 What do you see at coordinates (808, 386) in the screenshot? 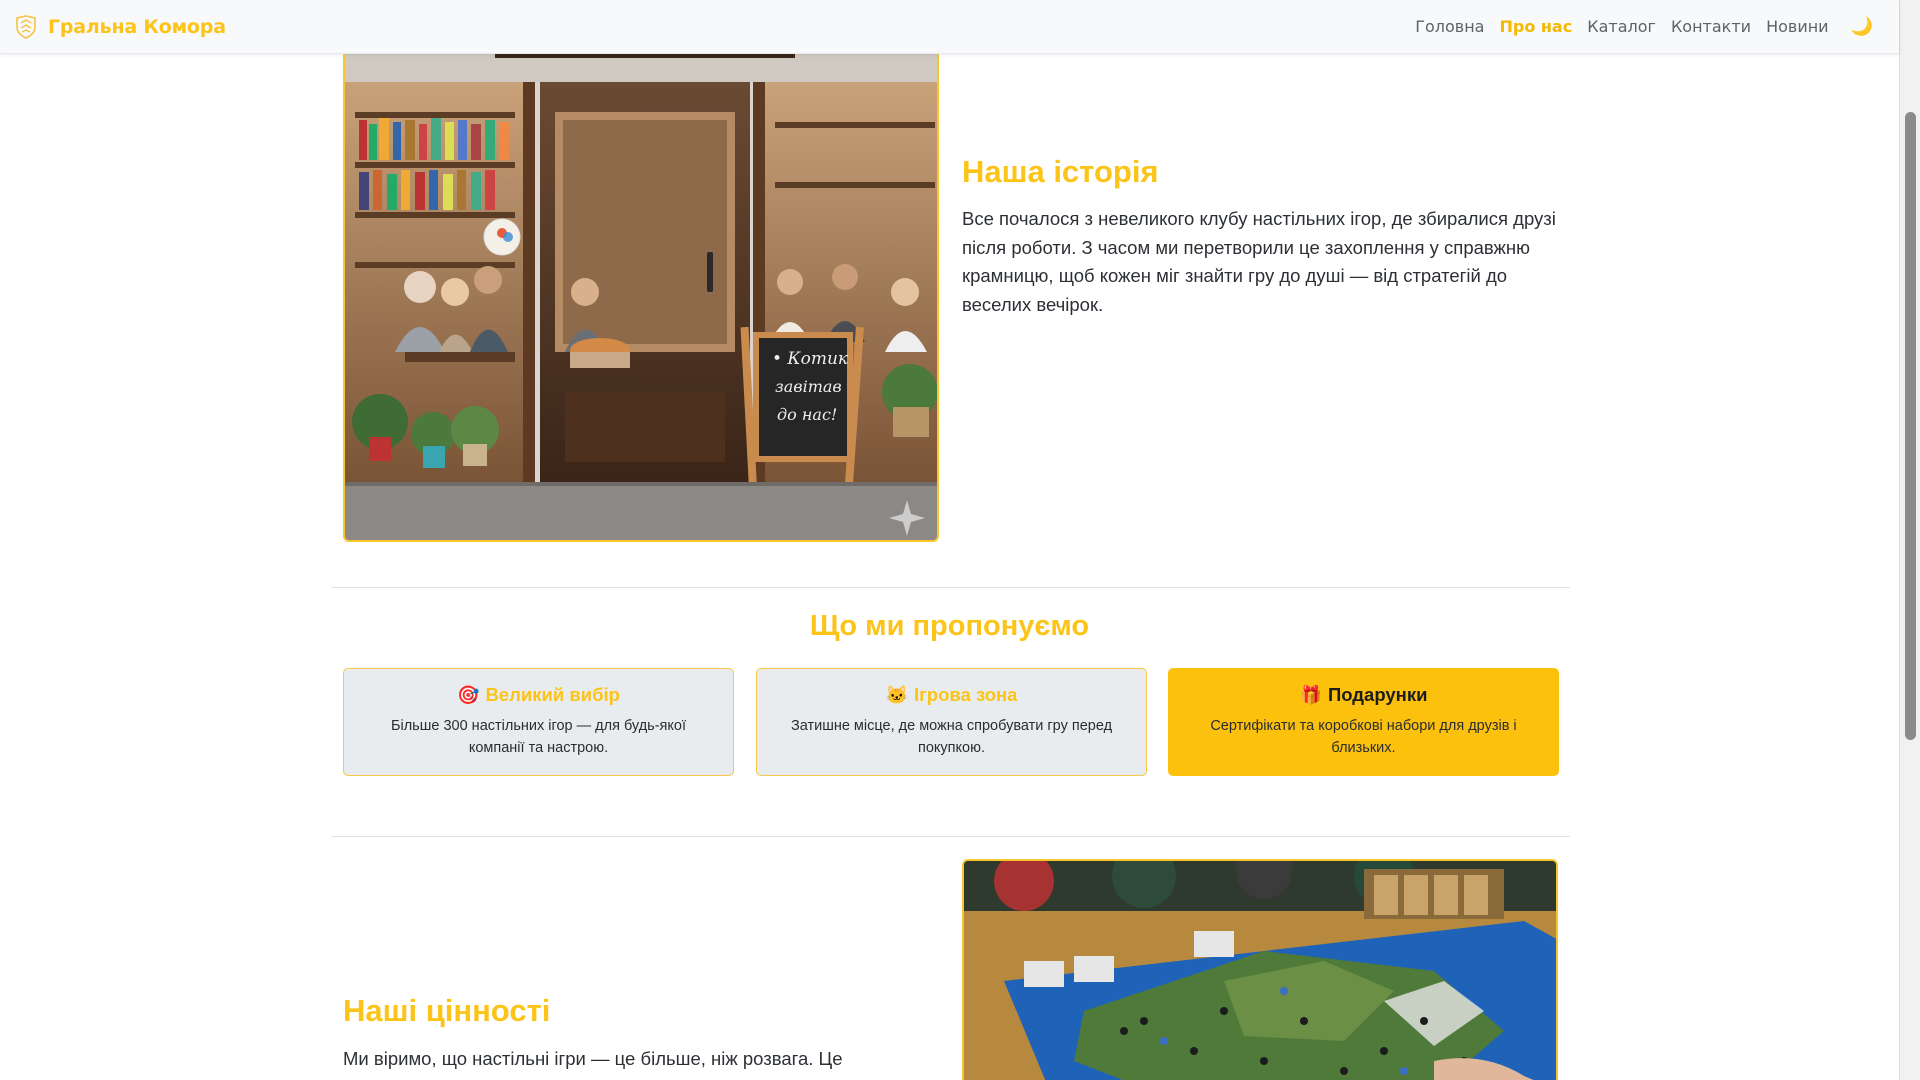
I see `chalkboard-line-2: завітав` at bounding box center [808, 386].